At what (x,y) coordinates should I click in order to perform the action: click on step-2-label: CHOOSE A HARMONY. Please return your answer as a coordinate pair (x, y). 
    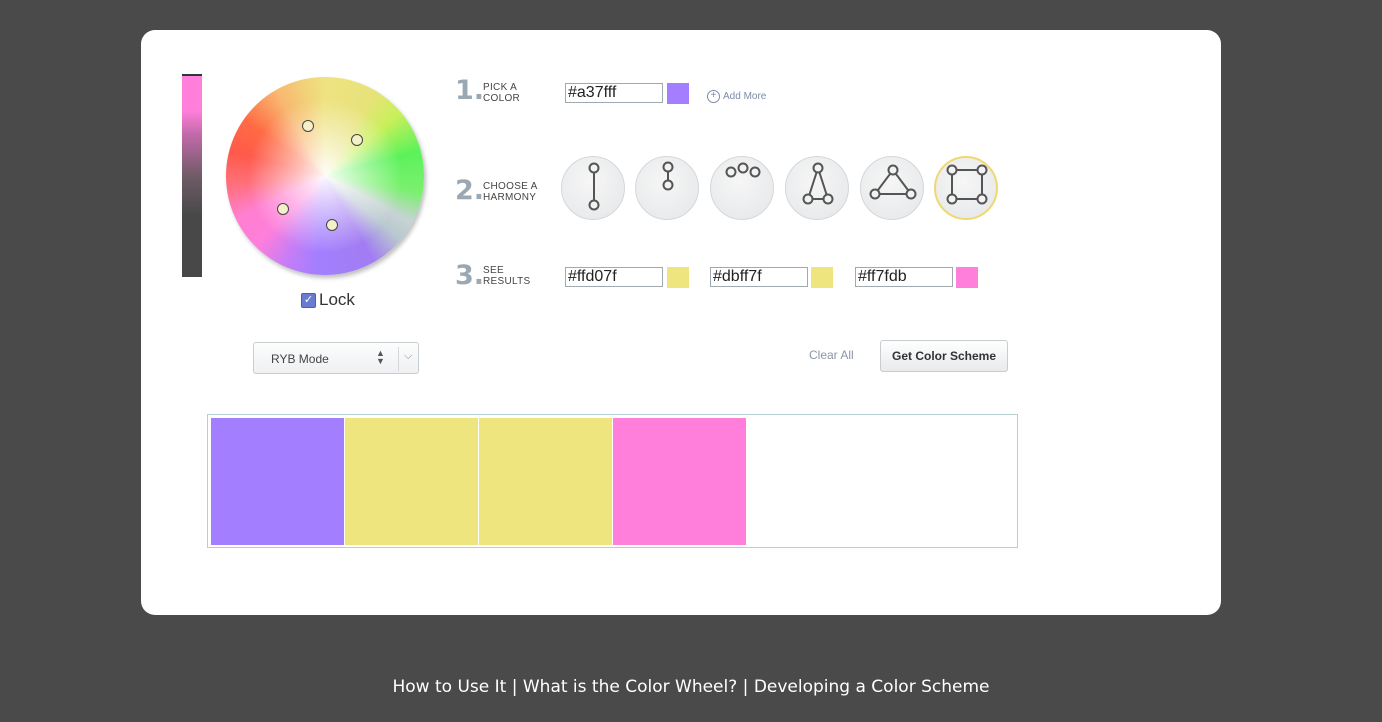
    Looking at the image, I should click on (510, 192).